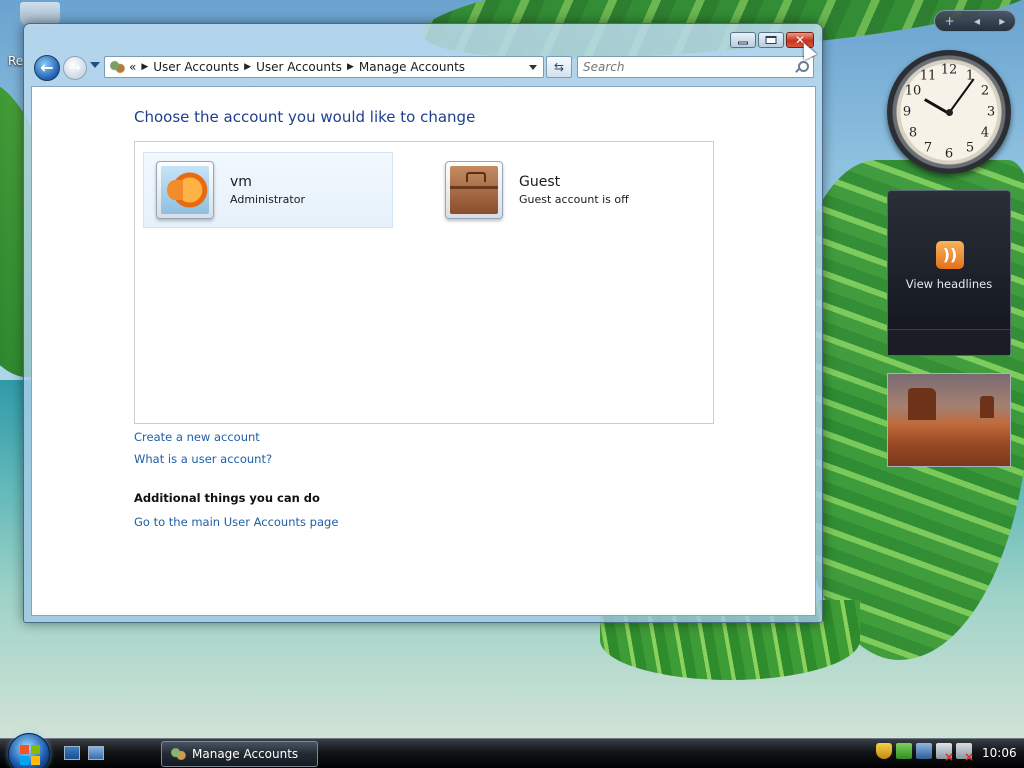 The image size is (1024, 768). What do you see at coordinates (904, 751) in the screenshot?
I see `update-check-icon` at bounding box center [904, 751].